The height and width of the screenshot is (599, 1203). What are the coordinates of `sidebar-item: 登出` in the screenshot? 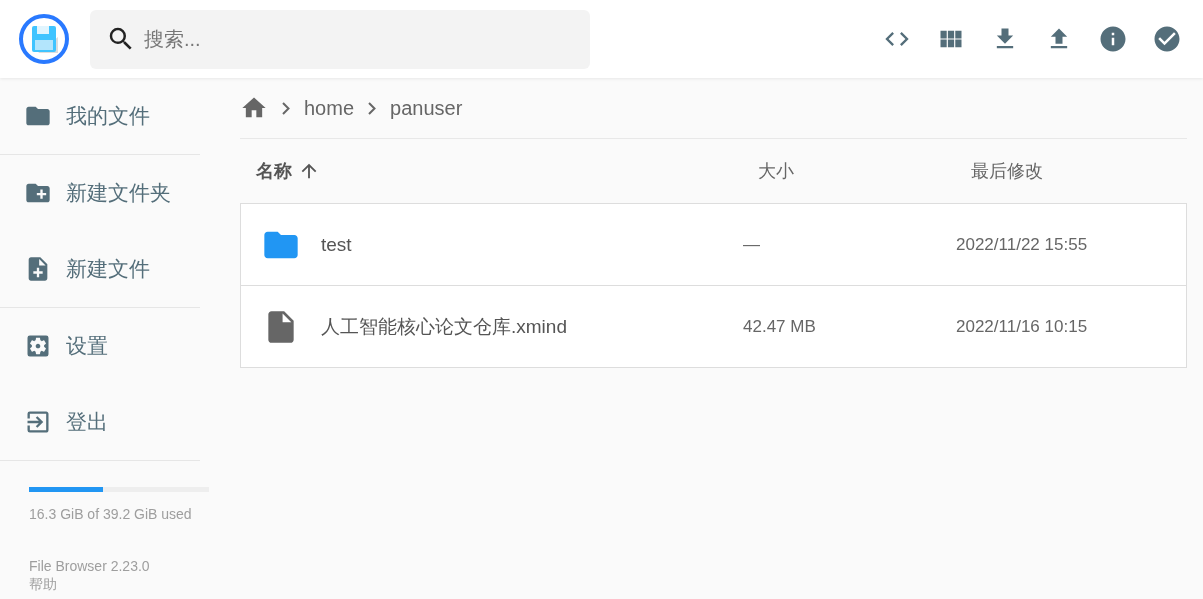 It's located at (100, 422).